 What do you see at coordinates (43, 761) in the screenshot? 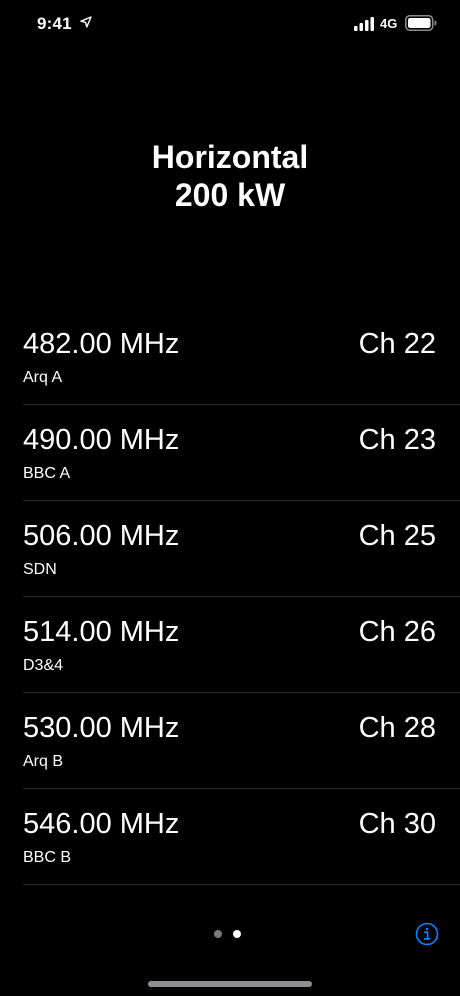
I see `channel-multiplex: Arq B` at bounding box center [43, 761].